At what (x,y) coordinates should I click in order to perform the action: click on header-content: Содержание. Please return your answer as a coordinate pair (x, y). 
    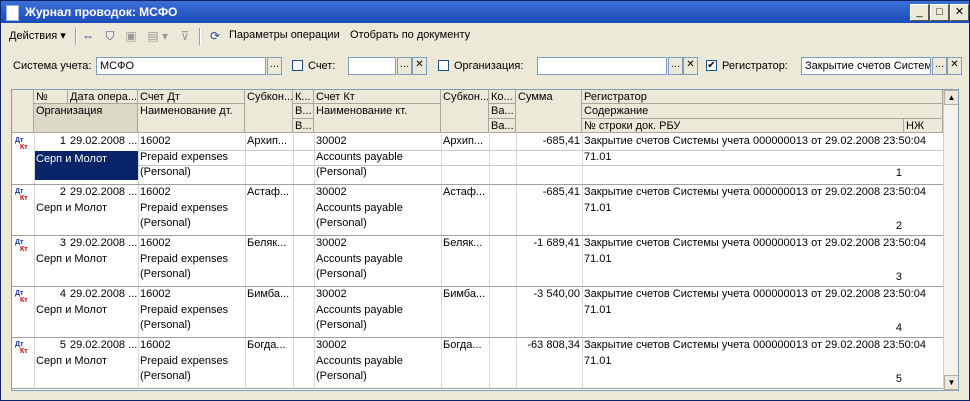
    Looking at the image, I should click on (762, 111).